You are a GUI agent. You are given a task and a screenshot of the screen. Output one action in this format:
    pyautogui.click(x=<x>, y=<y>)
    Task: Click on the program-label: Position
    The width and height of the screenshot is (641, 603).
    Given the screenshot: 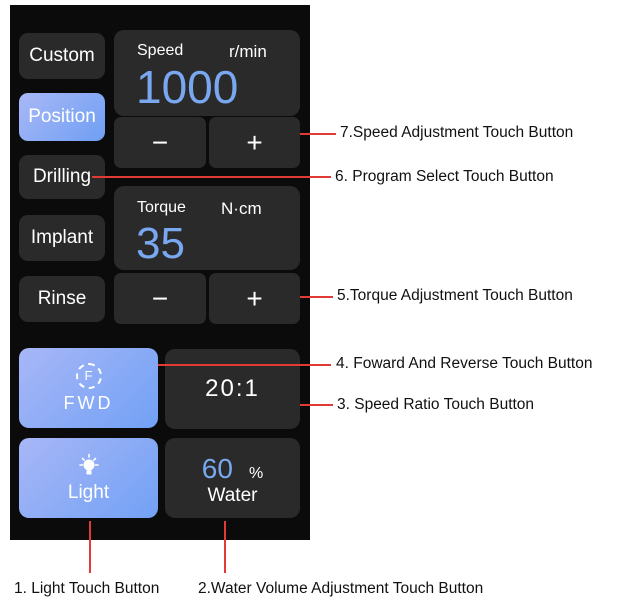 What is the action you would take?
    pyautogui.click(x=62, y=116)
    